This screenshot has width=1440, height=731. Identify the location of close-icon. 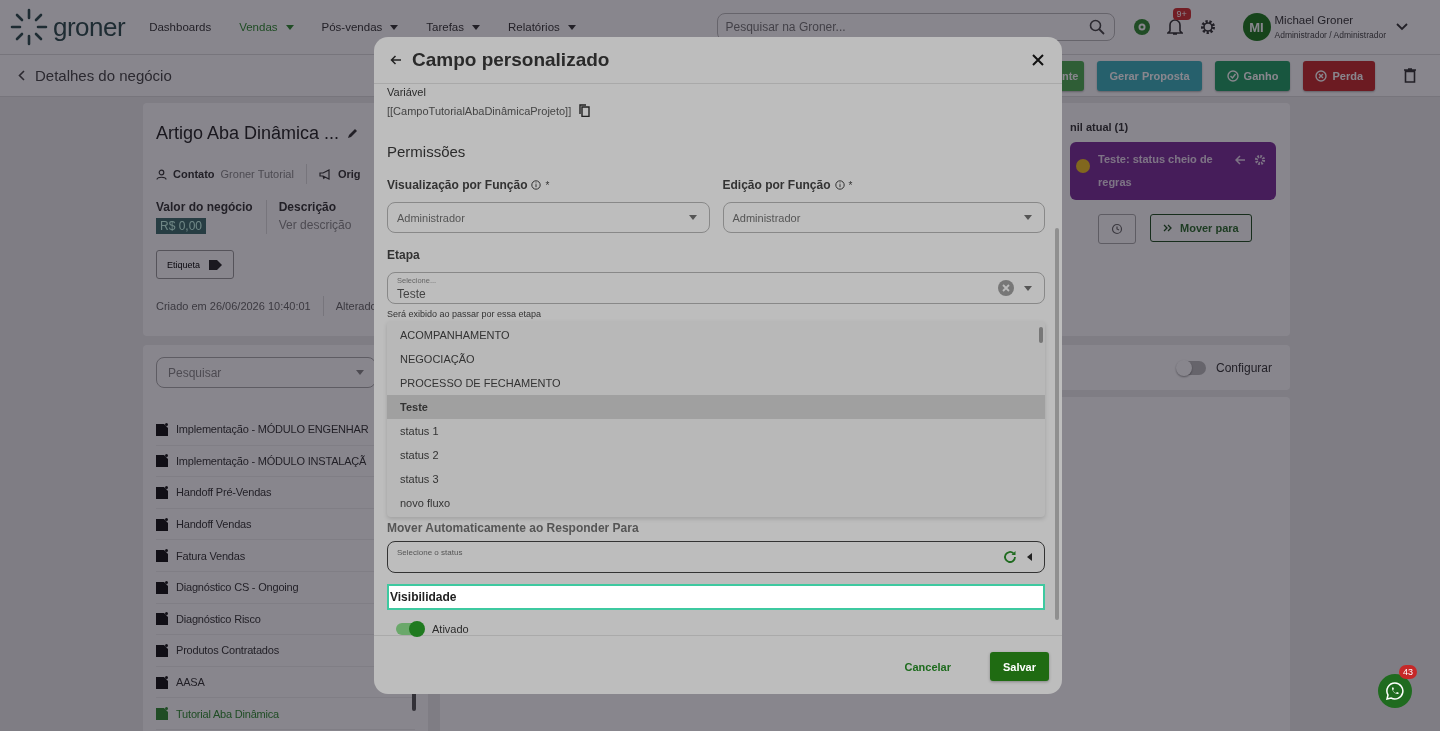
(1038, 60).